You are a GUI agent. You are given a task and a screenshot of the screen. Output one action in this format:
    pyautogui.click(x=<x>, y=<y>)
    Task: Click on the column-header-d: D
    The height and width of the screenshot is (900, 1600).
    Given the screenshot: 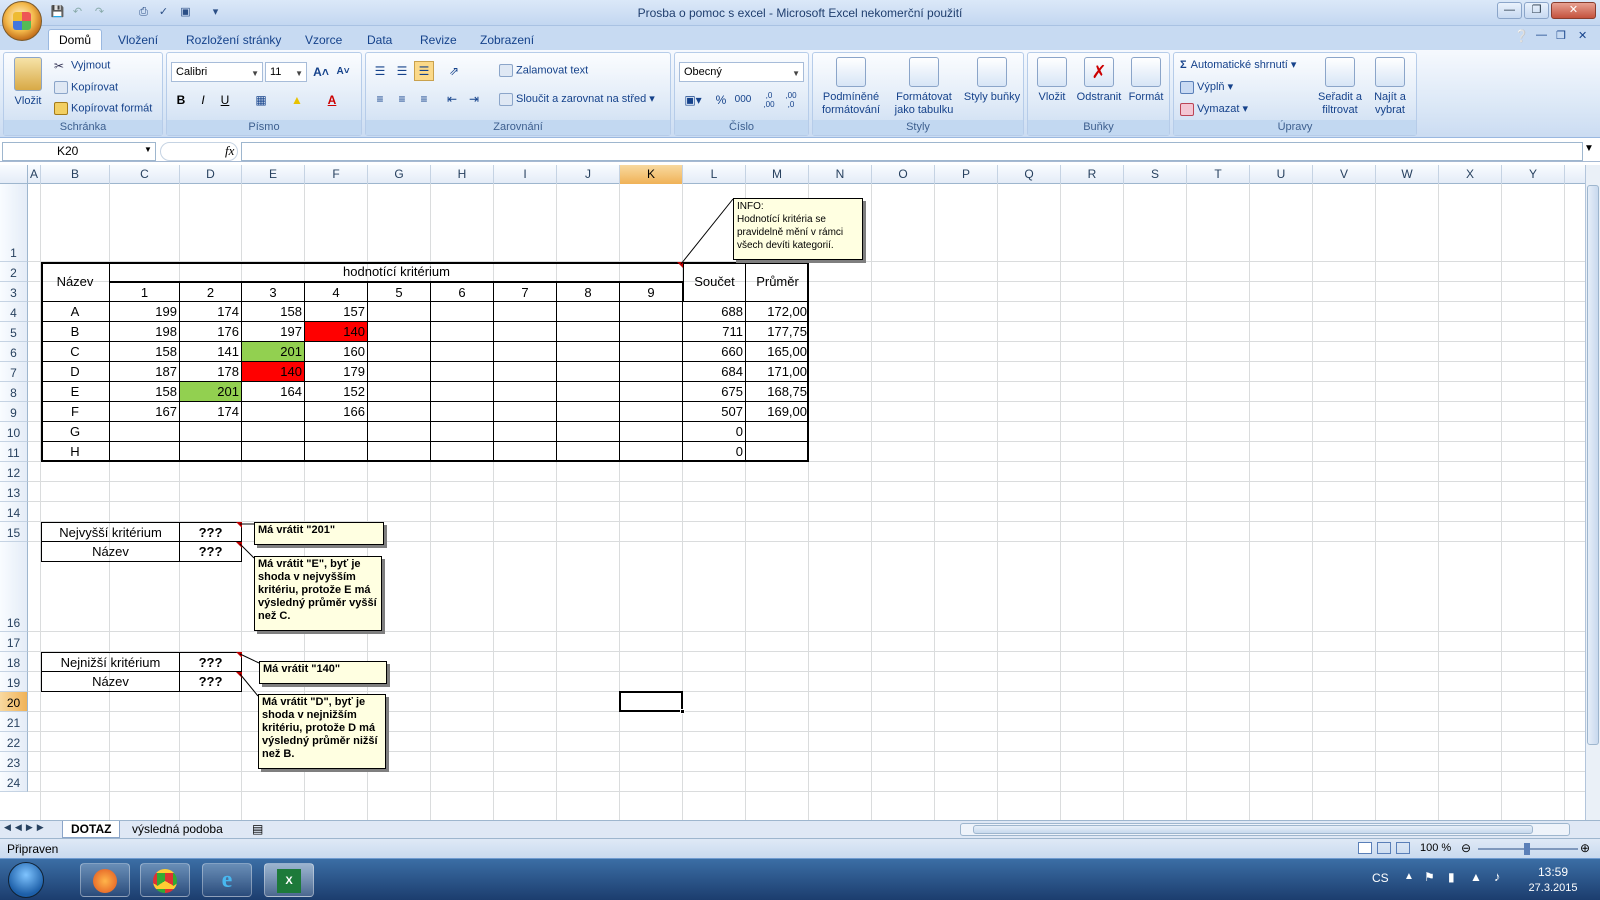 What is the action you would take?
    pyautogui.click(x=211, y=174)
    